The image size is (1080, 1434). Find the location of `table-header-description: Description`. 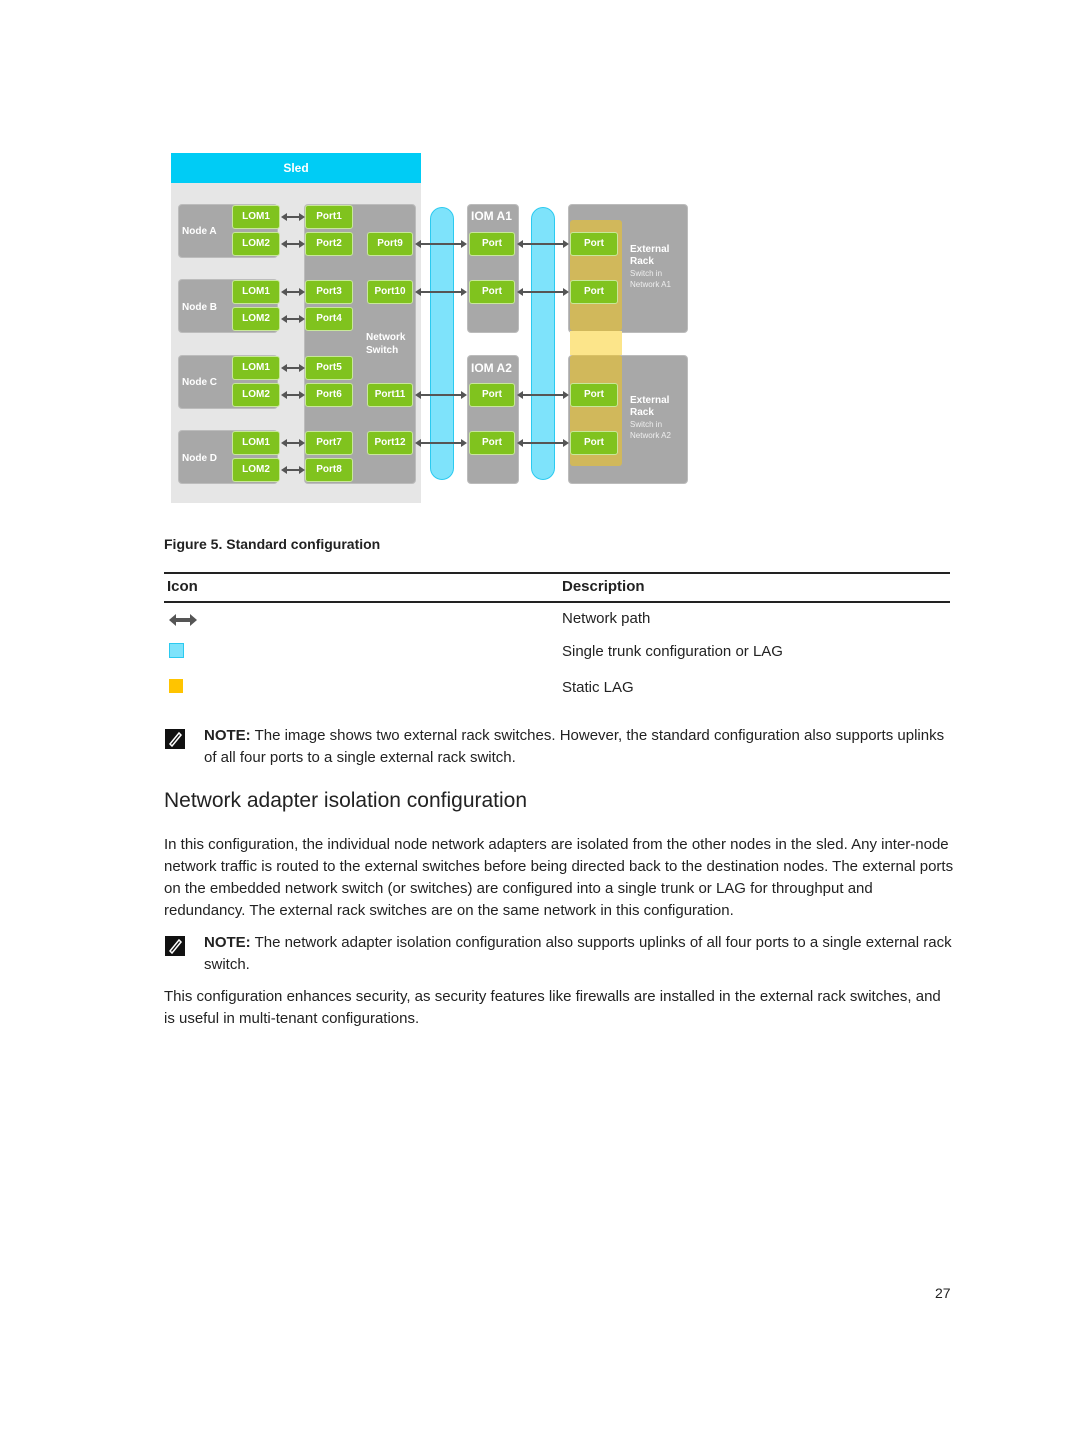

table-header-description: Description is located at coordinates (603, 586).